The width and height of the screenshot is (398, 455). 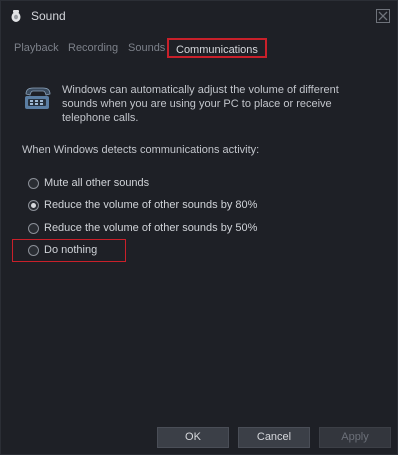 I want to click on option-reduce-50: Reduce the volume of other sounds by 50%, so click(x=142, y=228).